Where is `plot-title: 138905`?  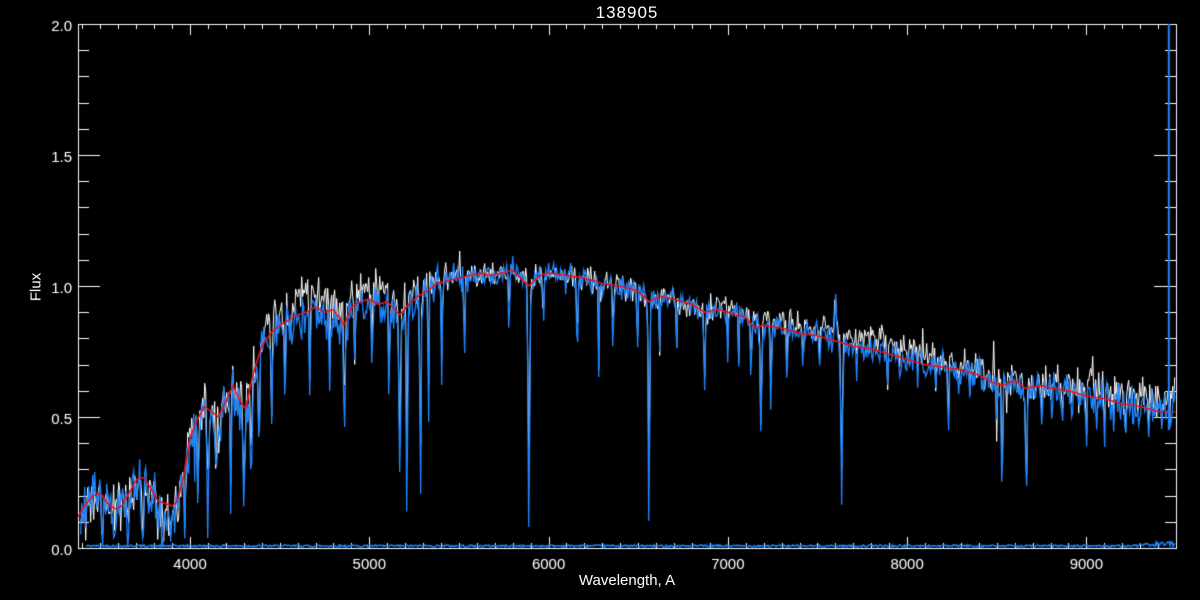 plot-title: 138905 is located at coordinates (627, 12).